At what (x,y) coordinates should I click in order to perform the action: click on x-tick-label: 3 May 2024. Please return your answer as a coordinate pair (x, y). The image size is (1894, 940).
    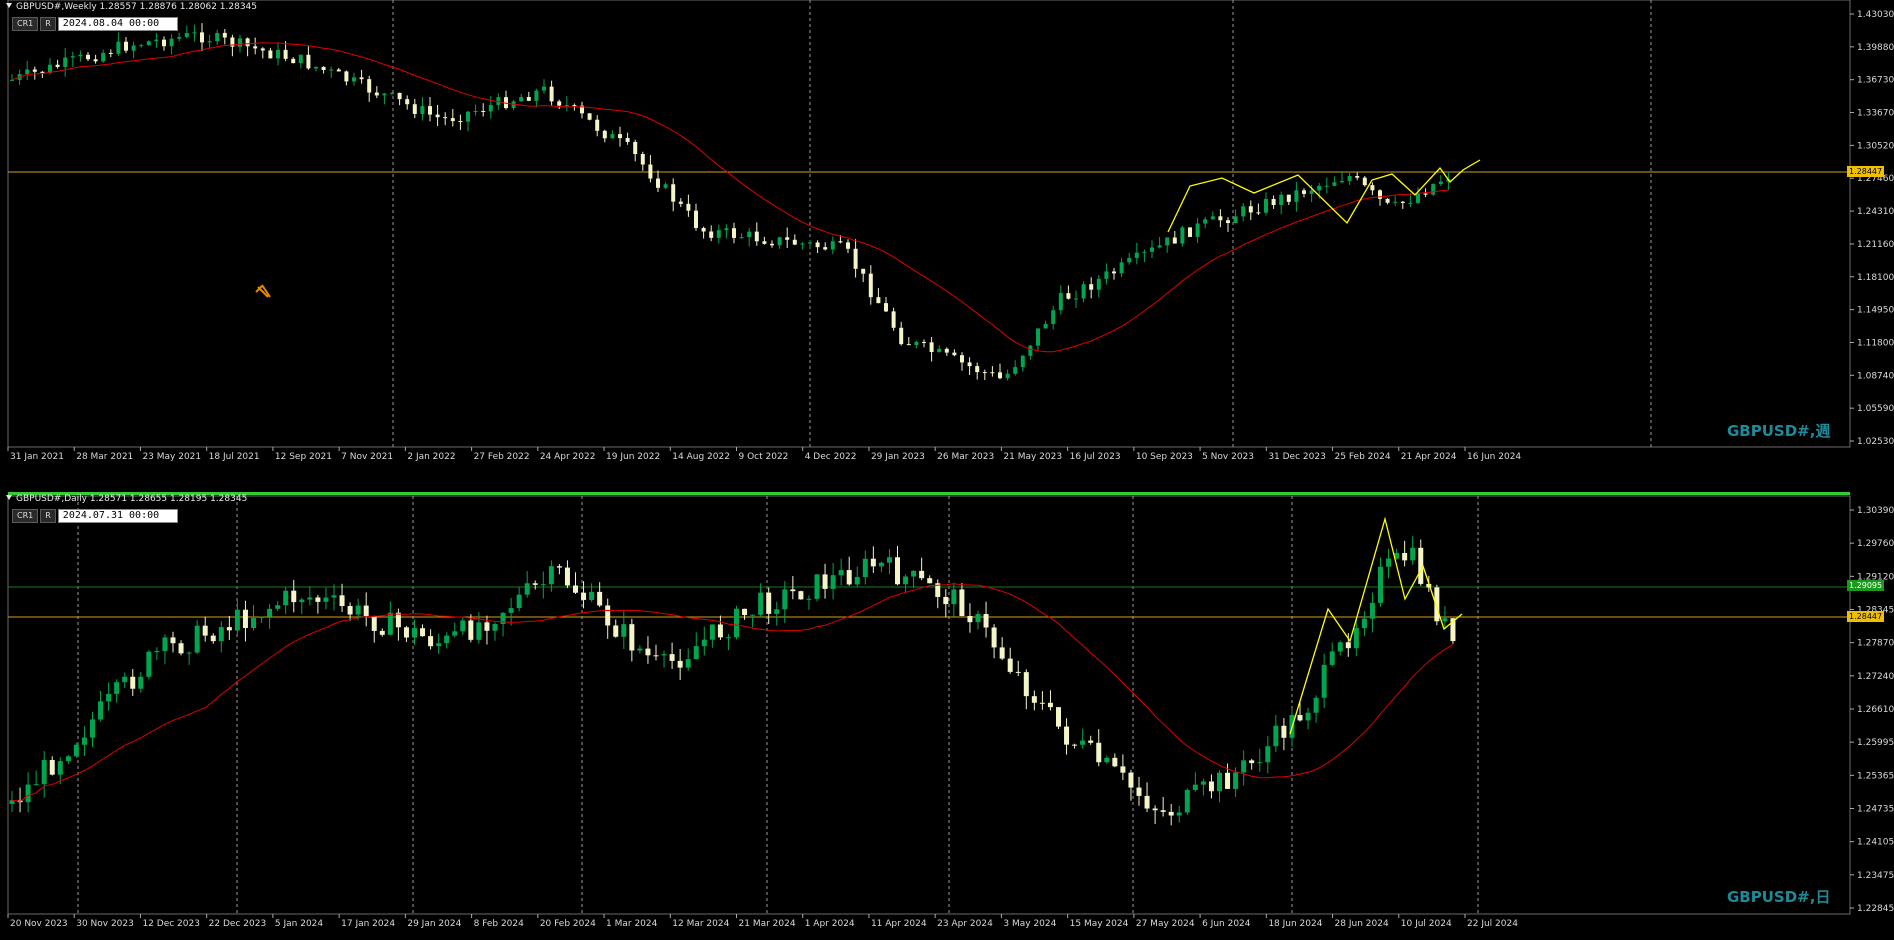
    Looking at the image, I should click on (1029, 924).